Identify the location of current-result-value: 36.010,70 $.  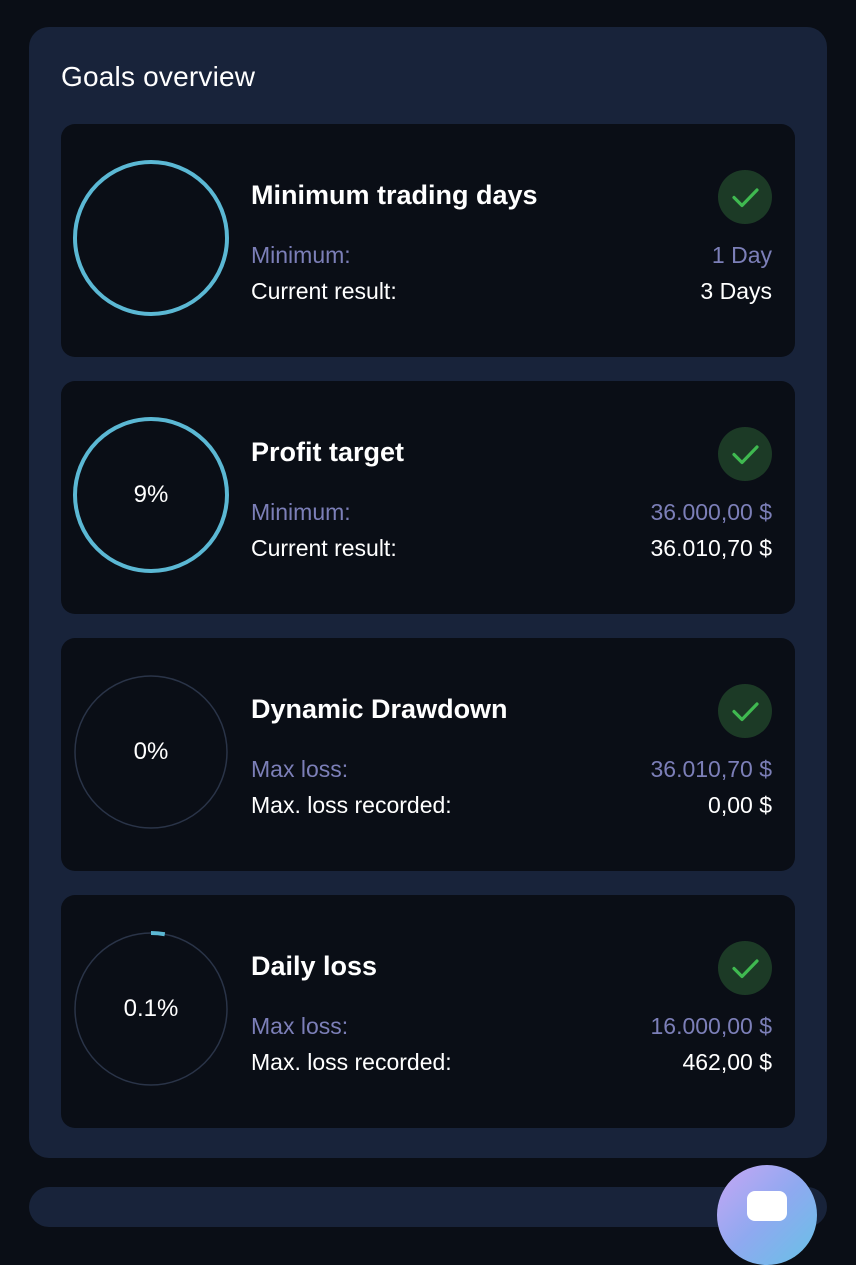
(711, 548).